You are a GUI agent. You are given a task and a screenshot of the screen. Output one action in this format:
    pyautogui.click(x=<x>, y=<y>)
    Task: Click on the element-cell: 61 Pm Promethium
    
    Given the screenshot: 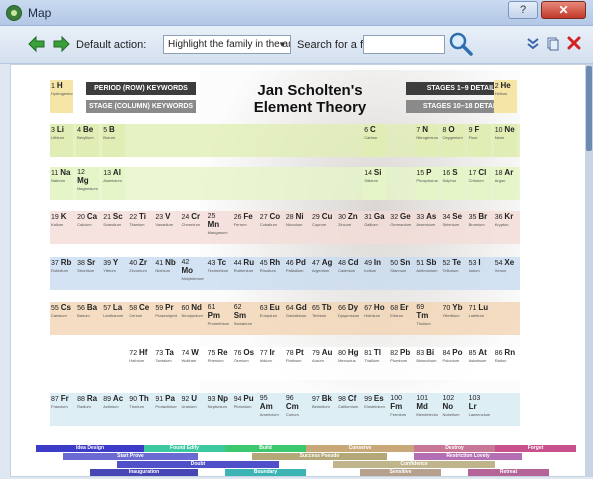 What is the action you would take?
    pyautogui.click(x=218, y=318)
    